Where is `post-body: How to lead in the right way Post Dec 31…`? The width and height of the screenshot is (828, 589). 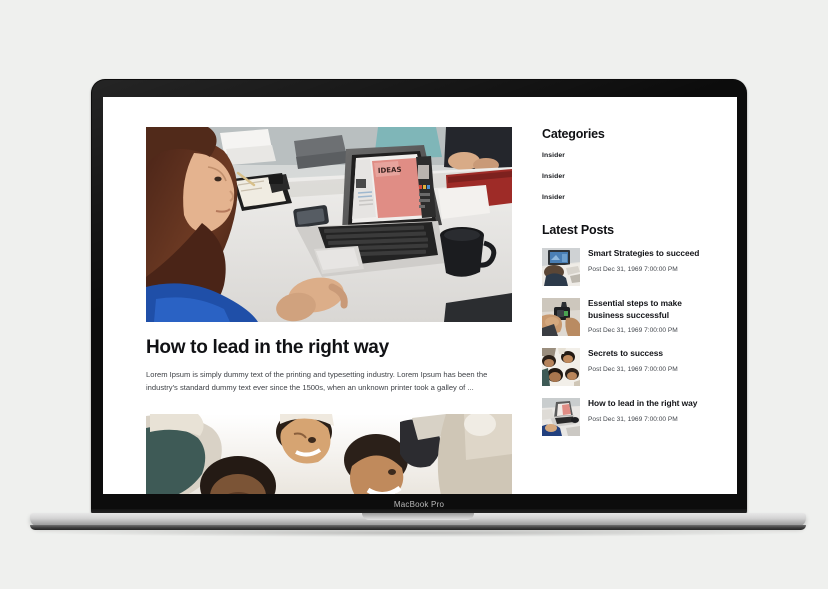 post-body: How to lead in the right way Post Dec 31… is located at coordinates (648, 411).